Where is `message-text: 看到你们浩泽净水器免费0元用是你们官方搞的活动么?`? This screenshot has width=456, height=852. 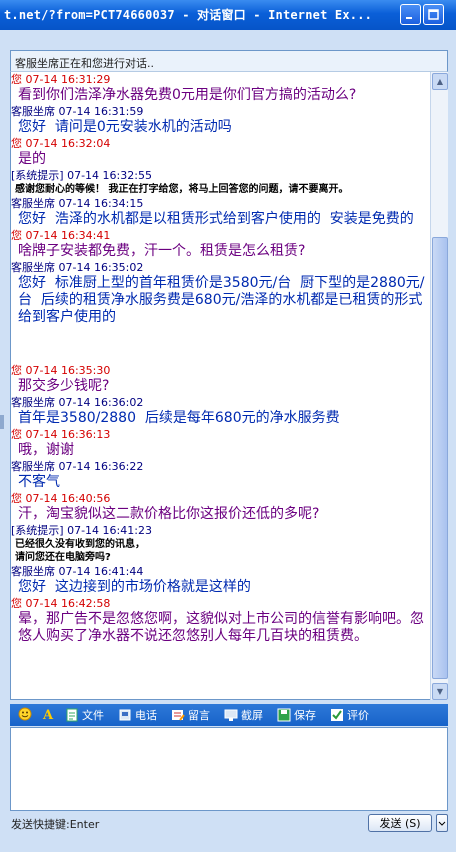 message-text: 看到你们浩泽净水器免费0元用是你们官方搞的活动么? is located at coordinates (187, 95).